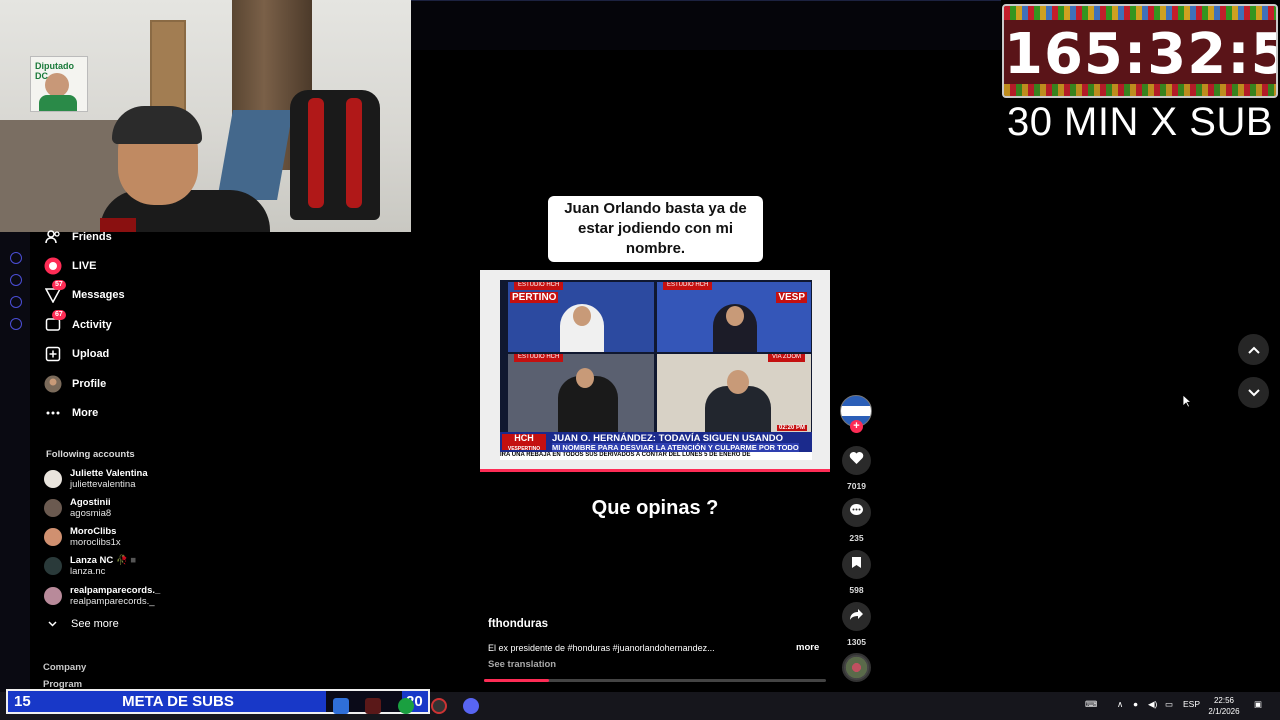 This screenshot has width=1280, height=720. I want to click on following-account: Lanza NC 🥀 ■ lanza.nc, so click(90, 566).